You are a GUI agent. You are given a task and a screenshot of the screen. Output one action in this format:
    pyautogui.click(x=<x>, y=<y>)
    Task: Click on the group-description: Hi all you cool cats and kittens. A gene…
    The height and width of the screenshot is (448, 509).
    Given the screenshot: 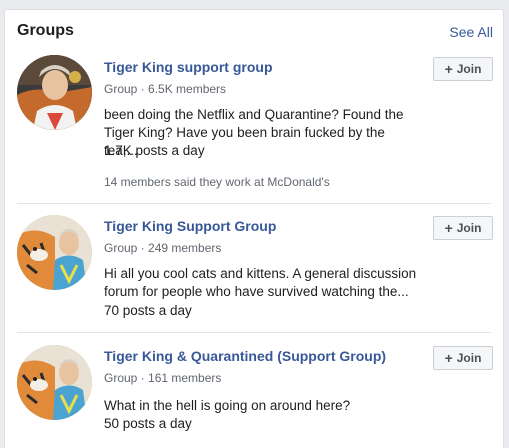 What is the action you would take?
    pyautogui.click(x=260, y=282)
    